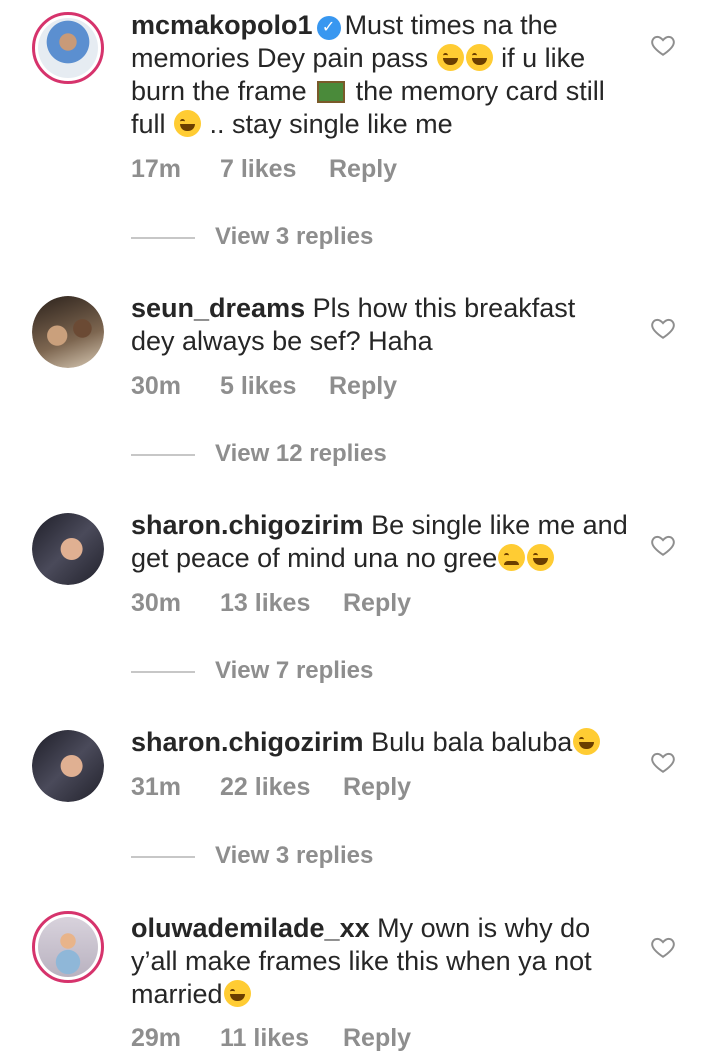  What do you see at coordinates (265, 787) in the screenshot?
I see `likes-count: 22 likes` at bounding box center [265, 787].